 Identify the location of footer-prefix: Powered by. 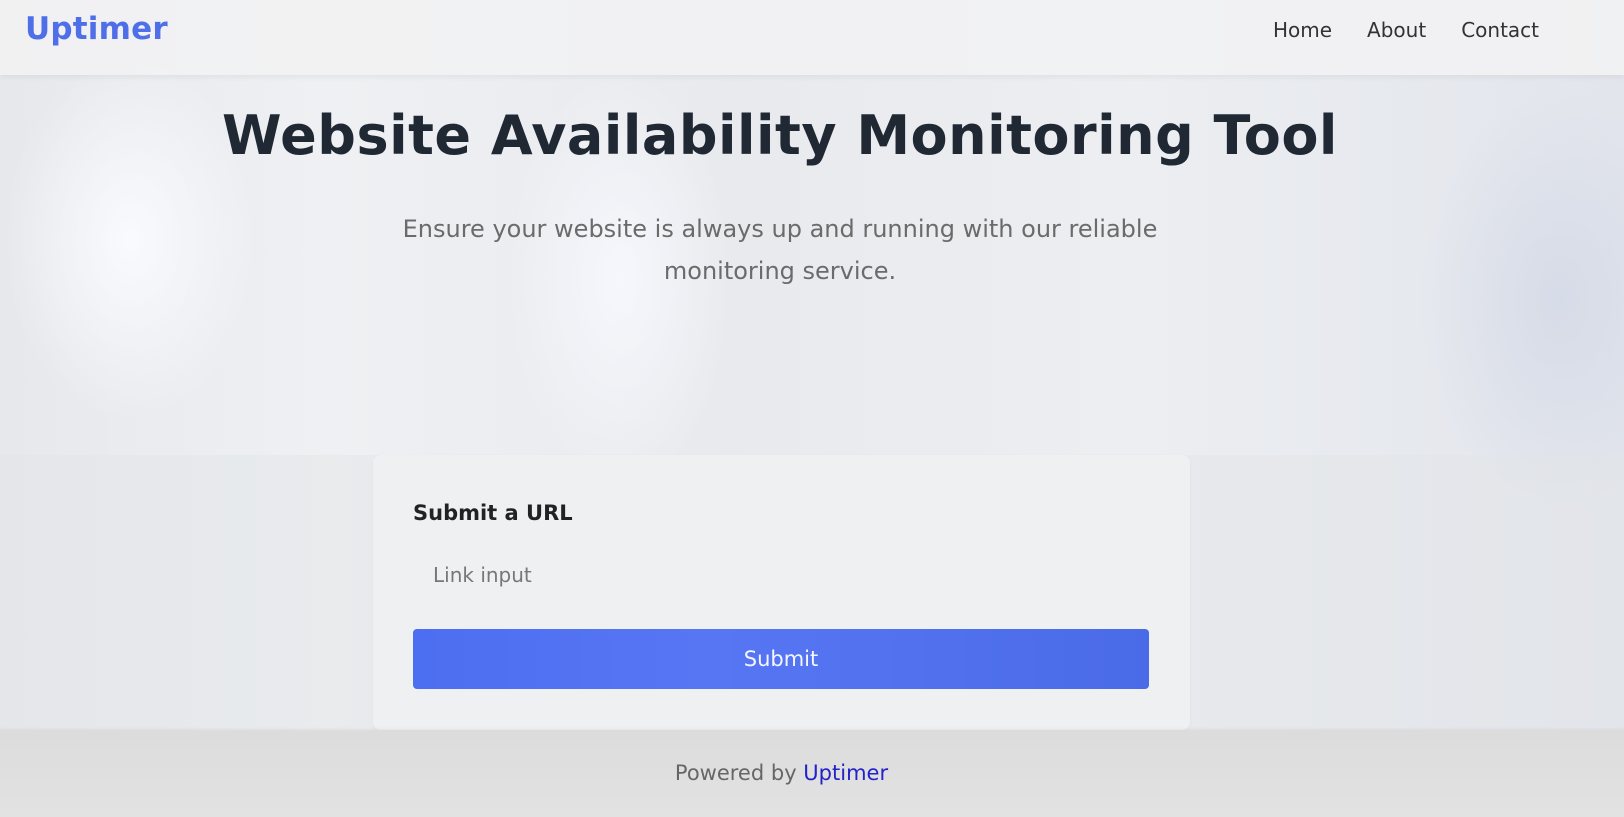
(739, 773).